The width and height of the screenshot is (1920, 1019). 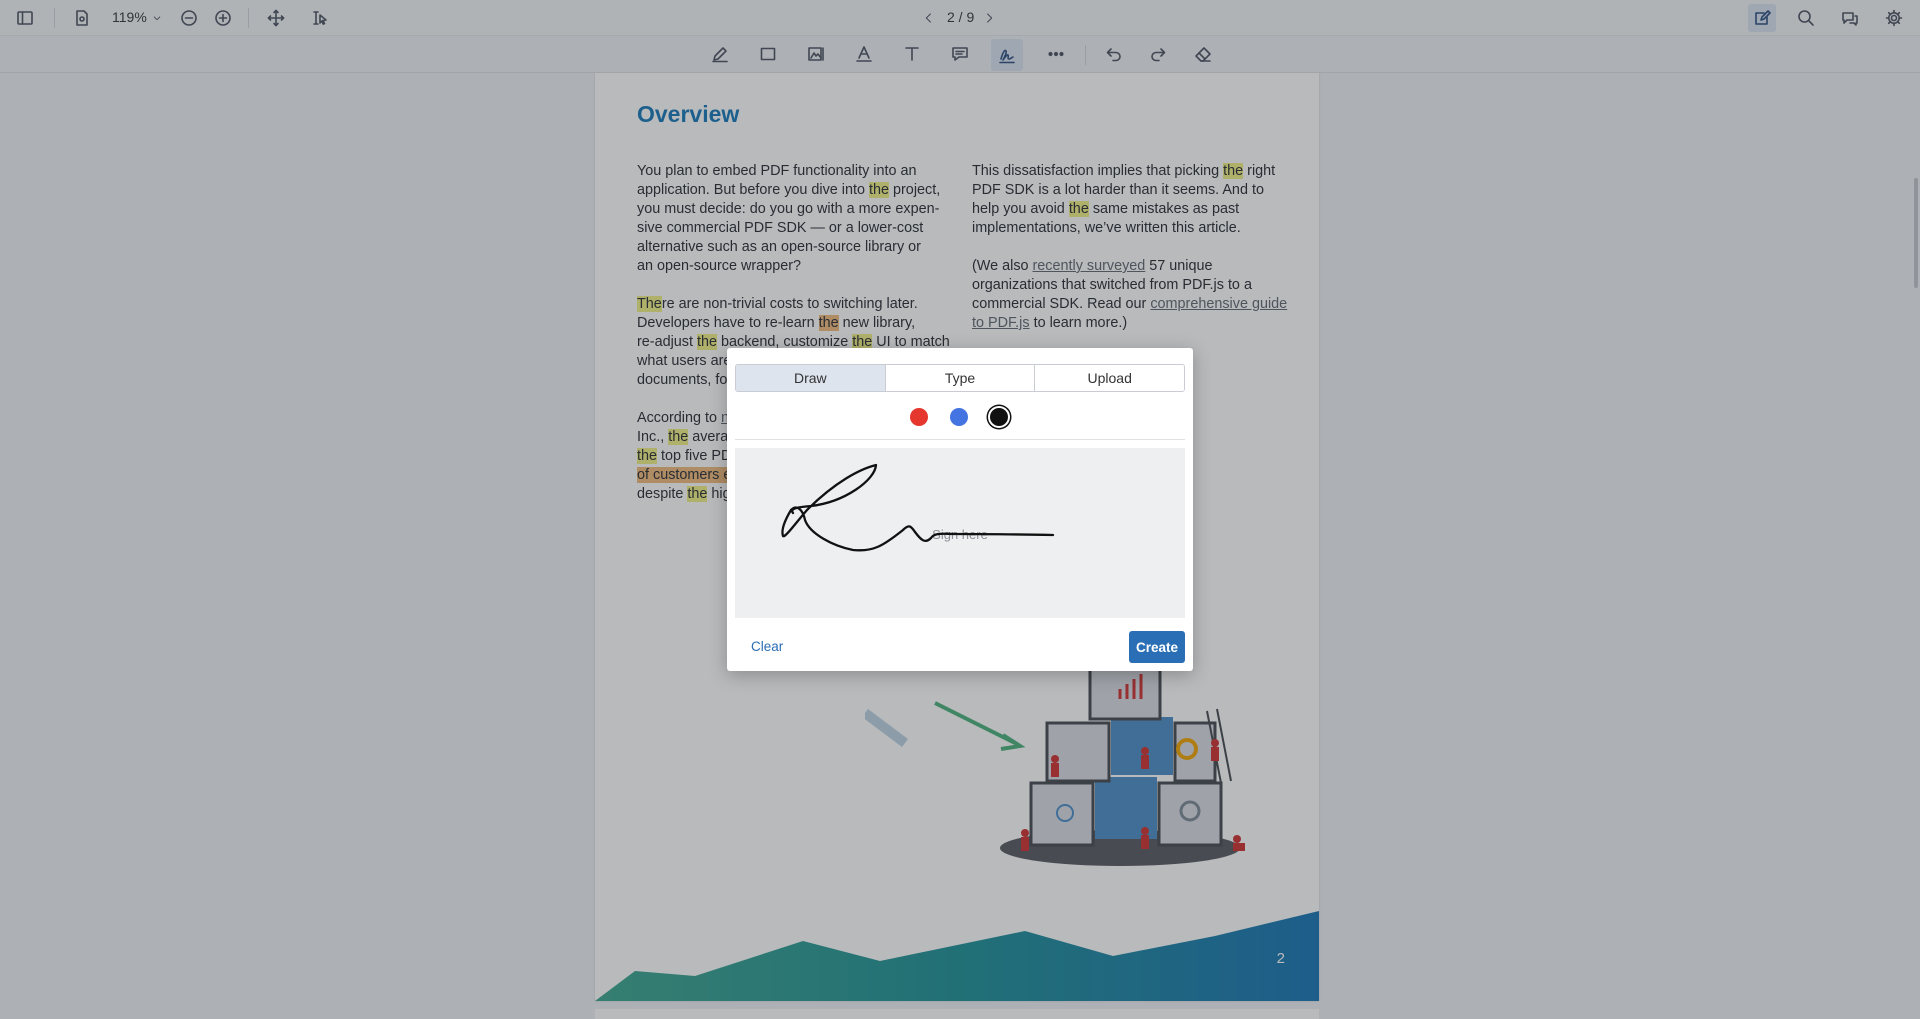 I want to click on tab-type: Type, so click(x=959, y=378).